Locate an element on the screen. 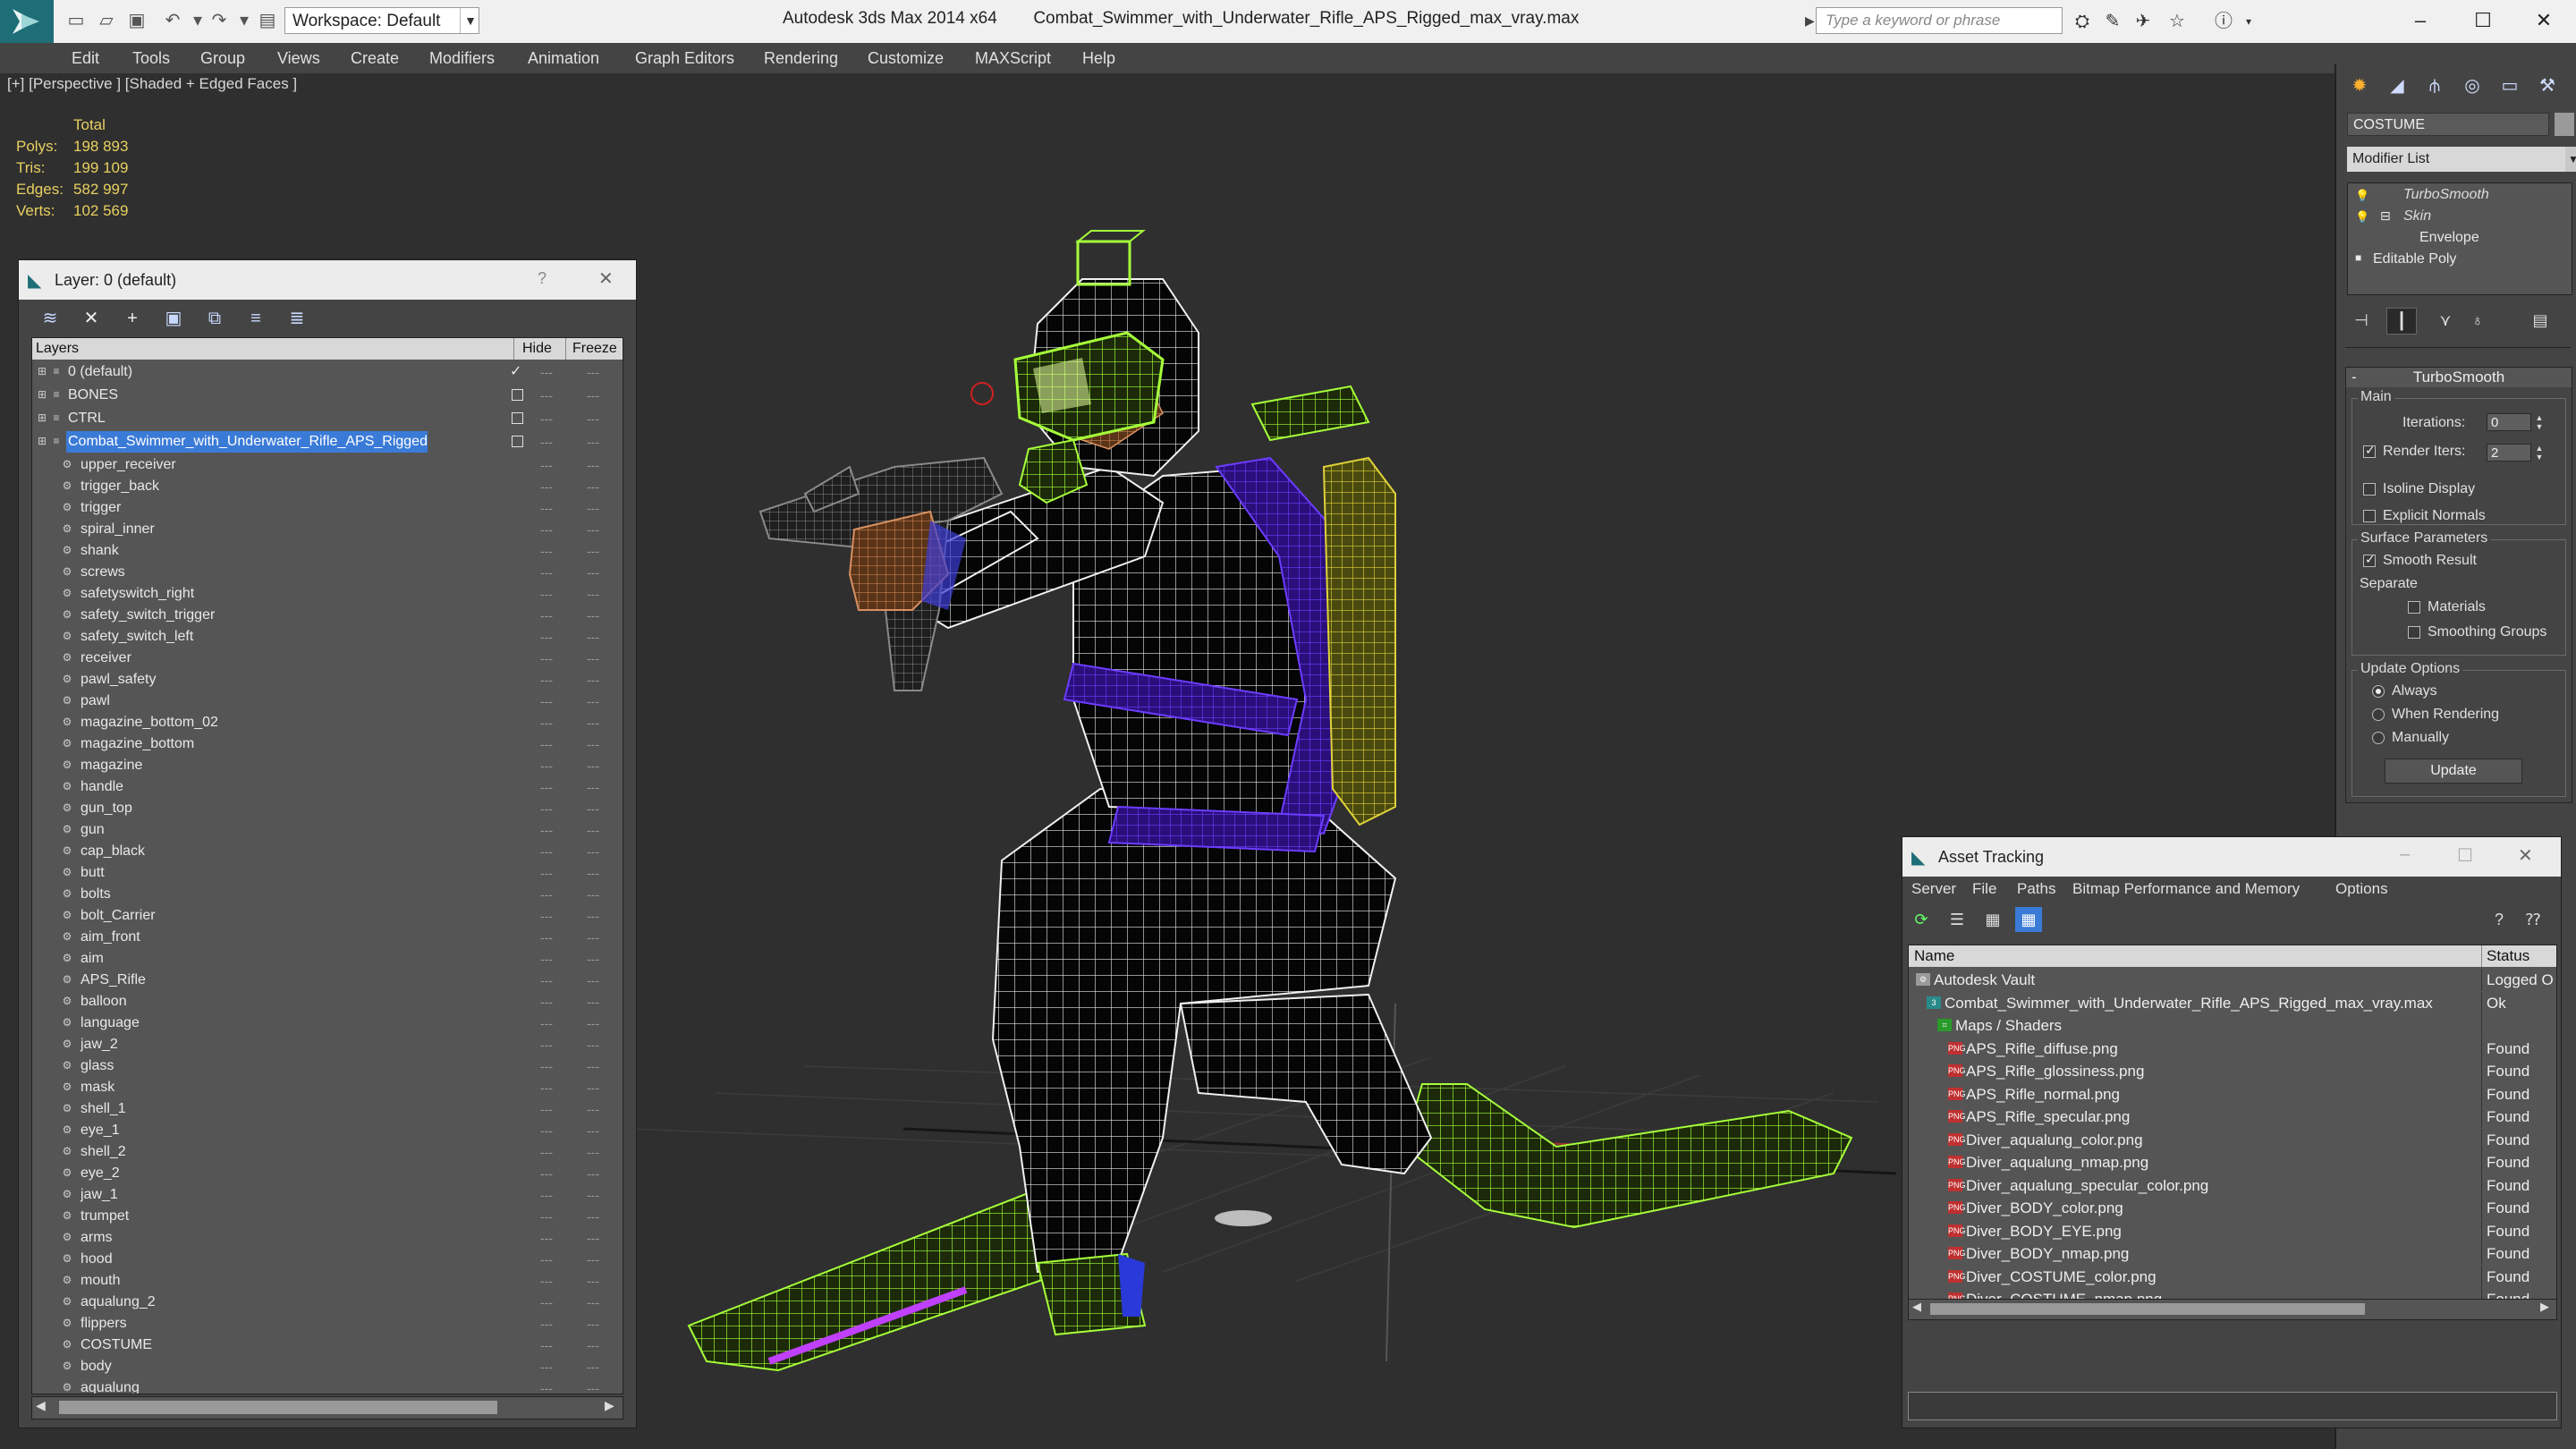  object-row: ⚙ trigger_back --- --- is located at coordinates (327, 486).